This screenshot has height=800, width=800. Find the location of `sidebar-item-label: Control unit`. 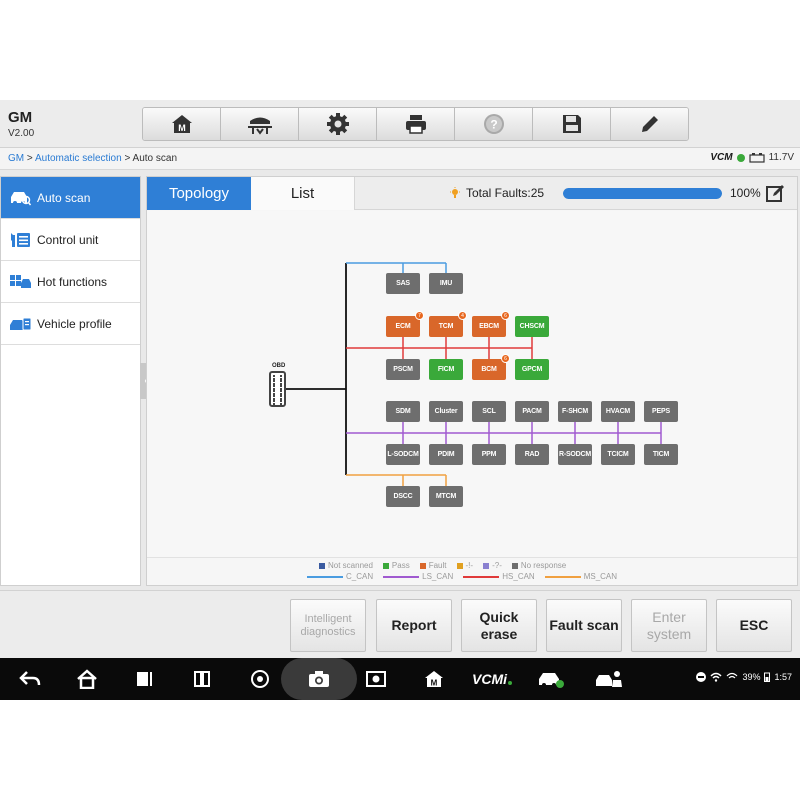

sidebar-item-label: Control unit is located at coordinates (68, 239).